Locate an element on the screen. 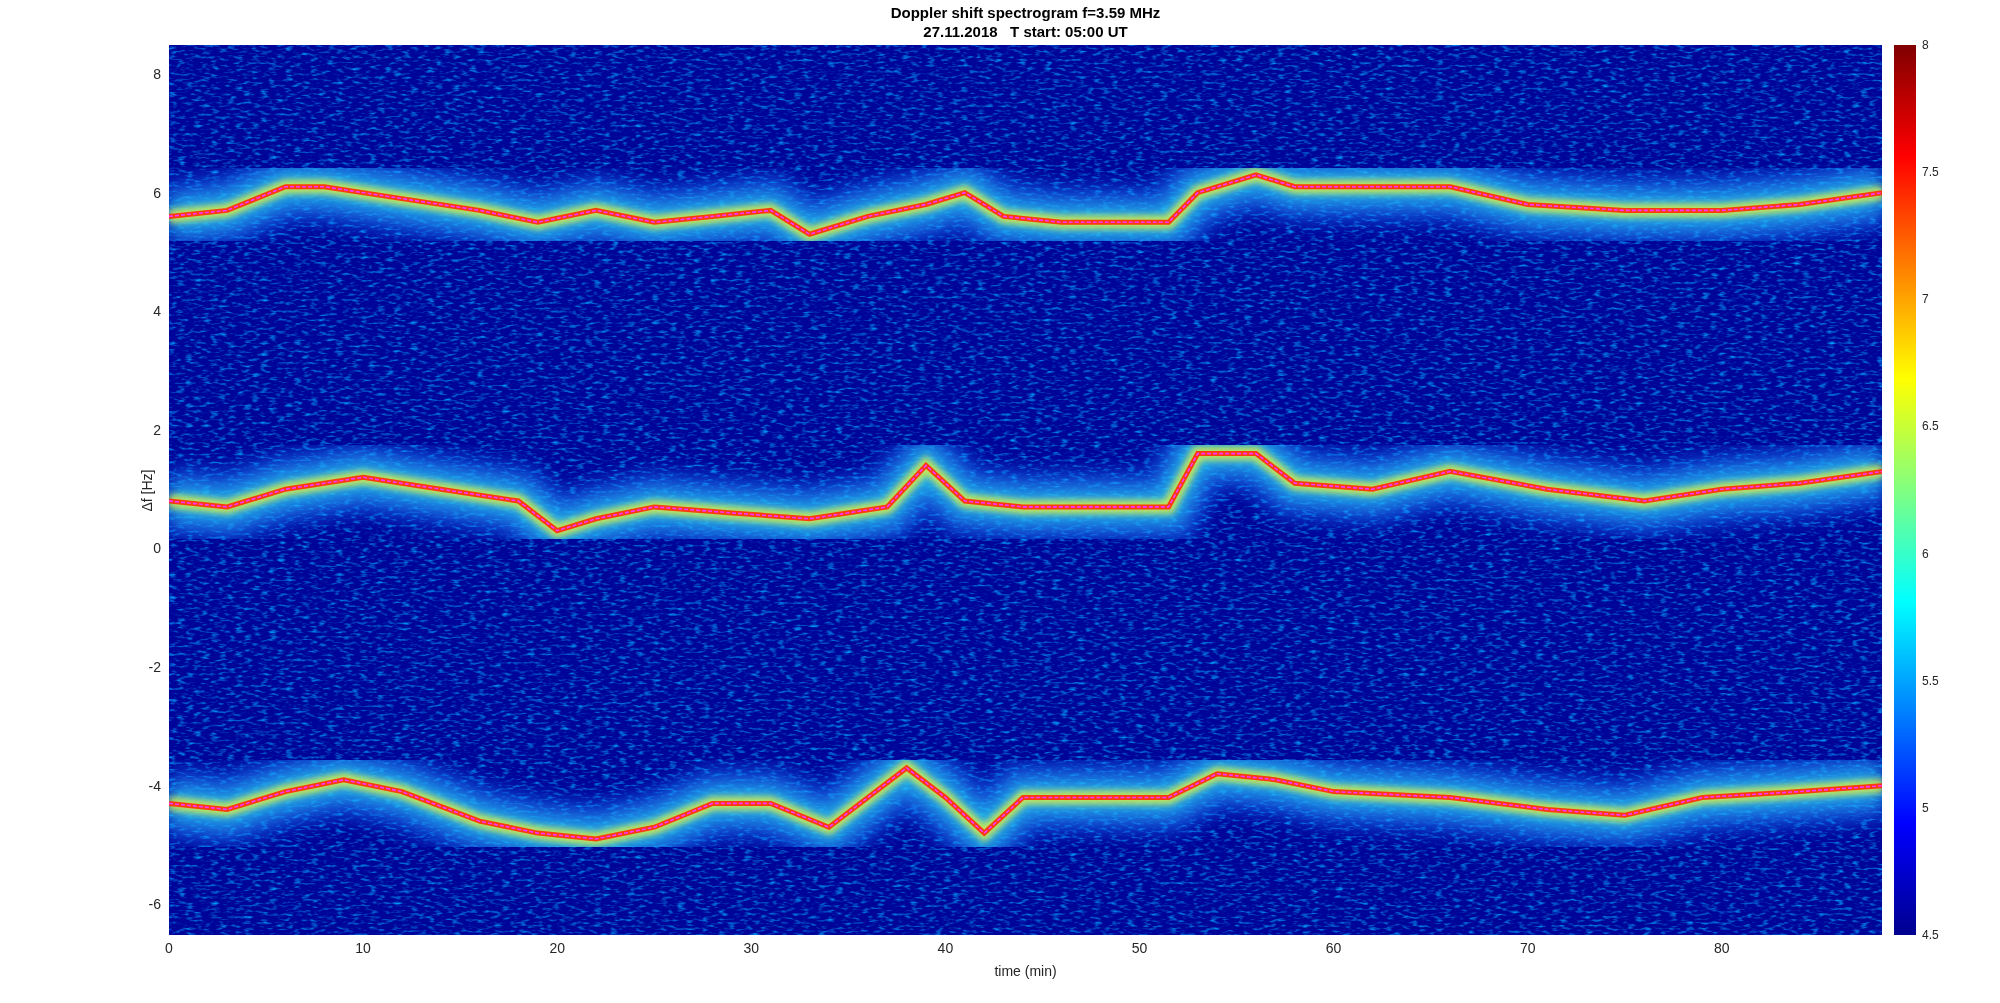 The image size is (2000, 1003). tick-label: 10 is located at coordinates (363, 948).